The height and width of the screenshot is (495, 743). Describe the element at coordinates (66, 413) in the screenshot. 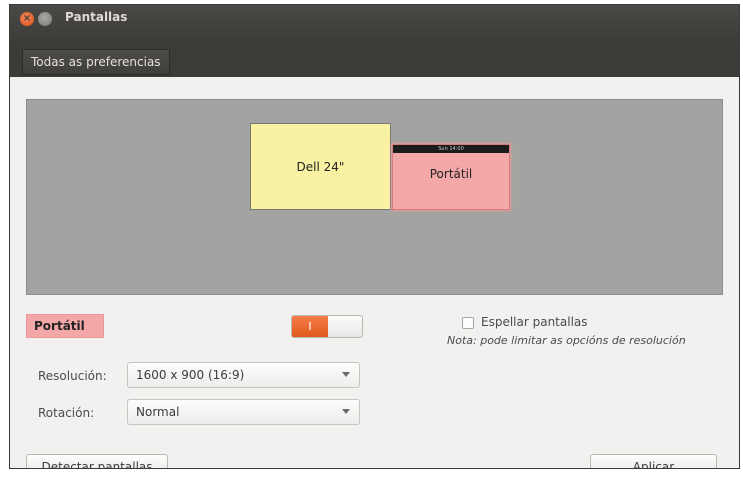

I see `rotation-label: Rotación:` at that location.